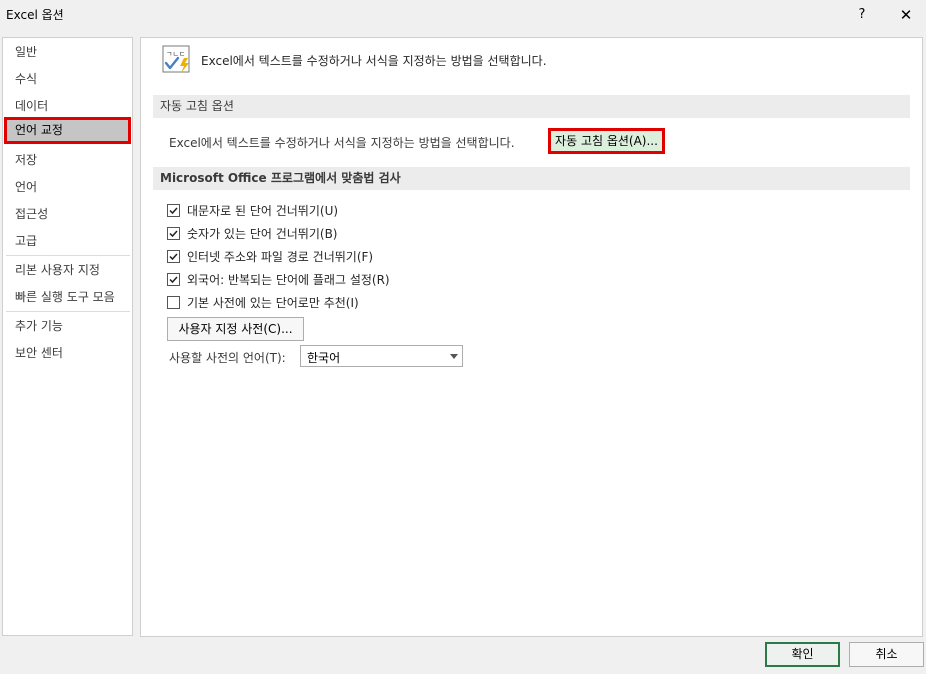 Image resolution: width=926 pixels, height=674 pixels. What do you see at coordinates (374, 61) in the screenshot?
I see `page-header-text: Excel에서 텍스트를 수정하거나 서식을 지정하는 방법을 선택합니다.` at bounding box center [374, 61].